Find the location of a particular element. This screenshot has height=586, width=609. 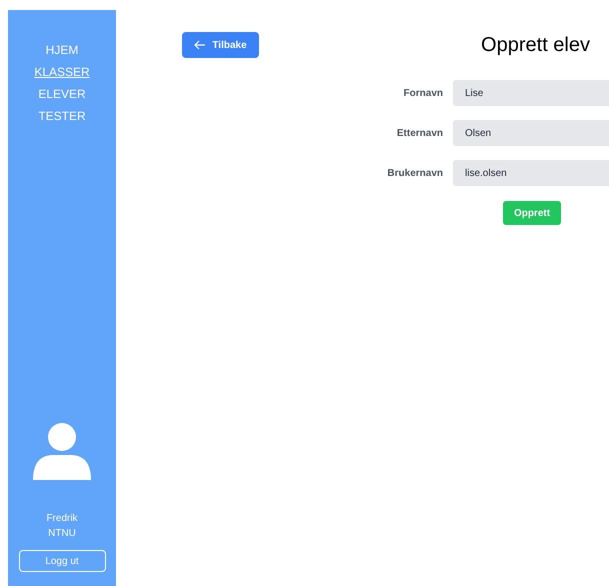

nav-link: ELEVER is located at coordinates (62, 94).